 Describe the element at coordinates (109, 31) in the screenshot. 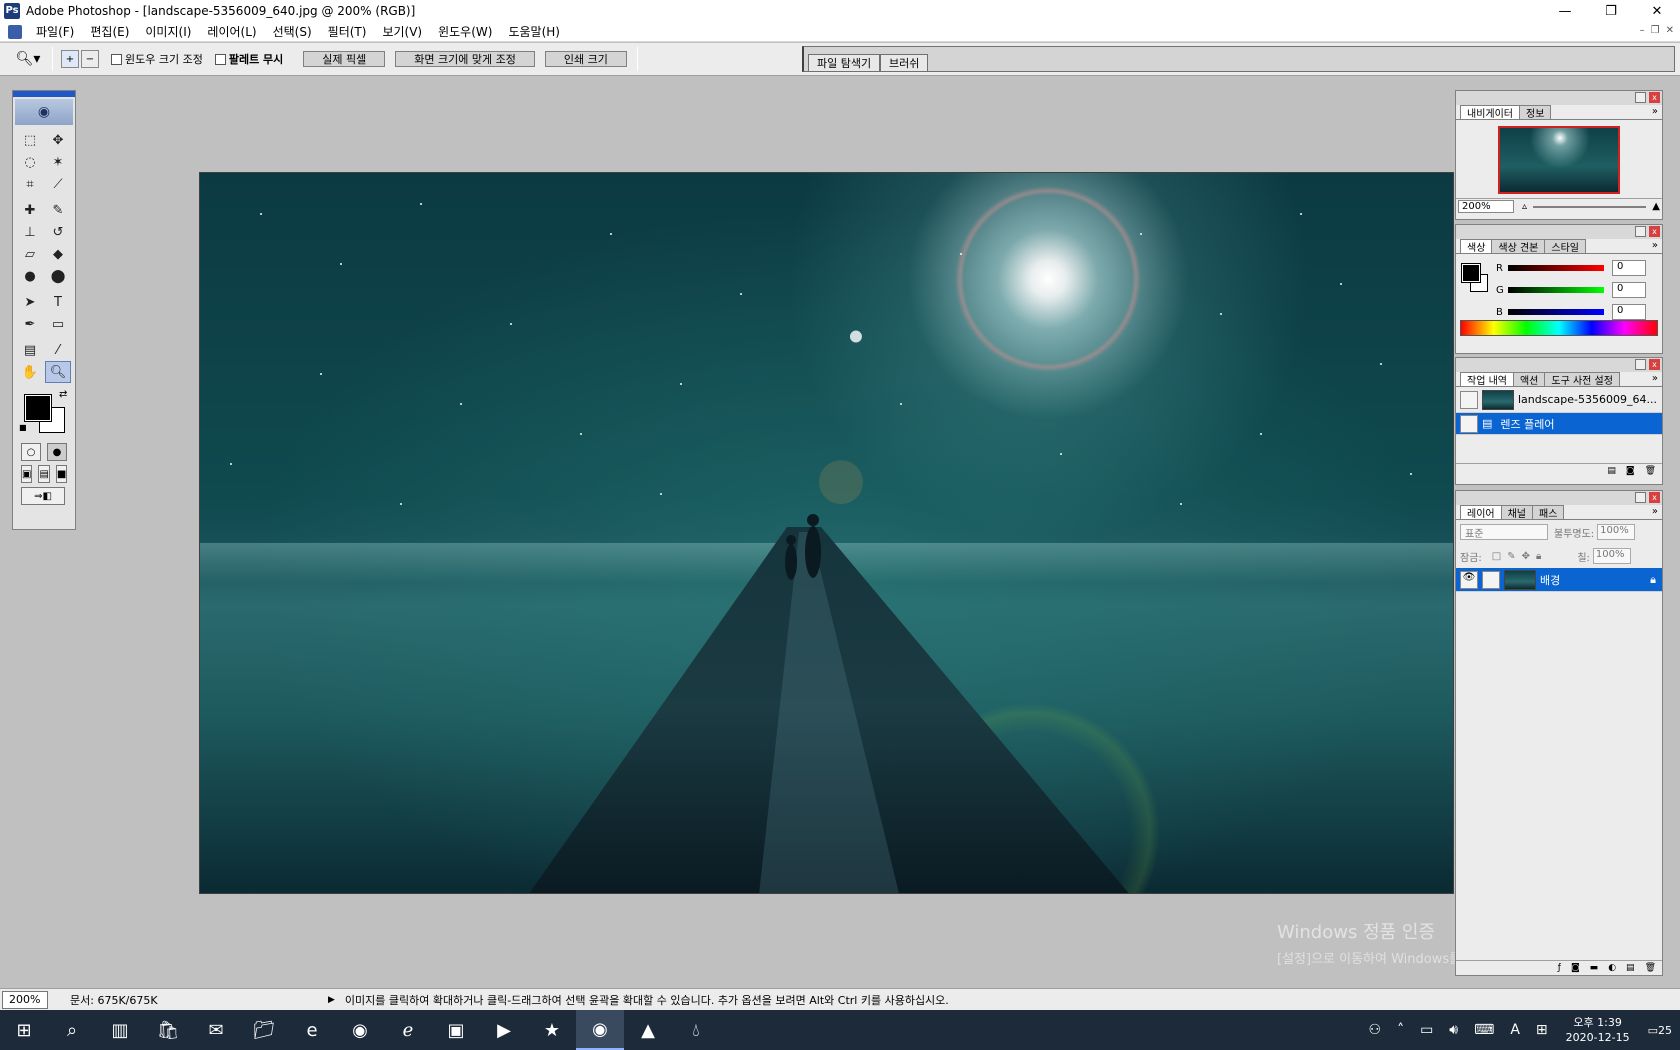

I see `menu-edit: 편집(E)` at that location.